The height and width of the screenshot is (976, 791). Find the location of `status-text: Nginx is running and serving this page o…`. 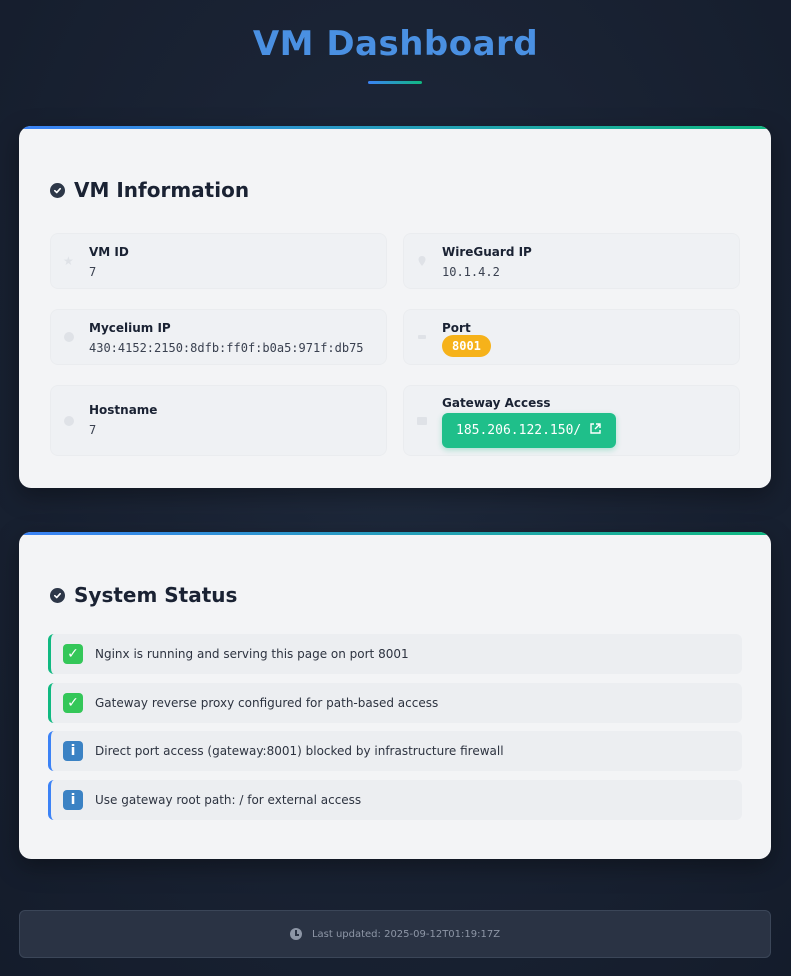

status-text: Nginx is running and serving this page o… is located at coordinates (252, 654).